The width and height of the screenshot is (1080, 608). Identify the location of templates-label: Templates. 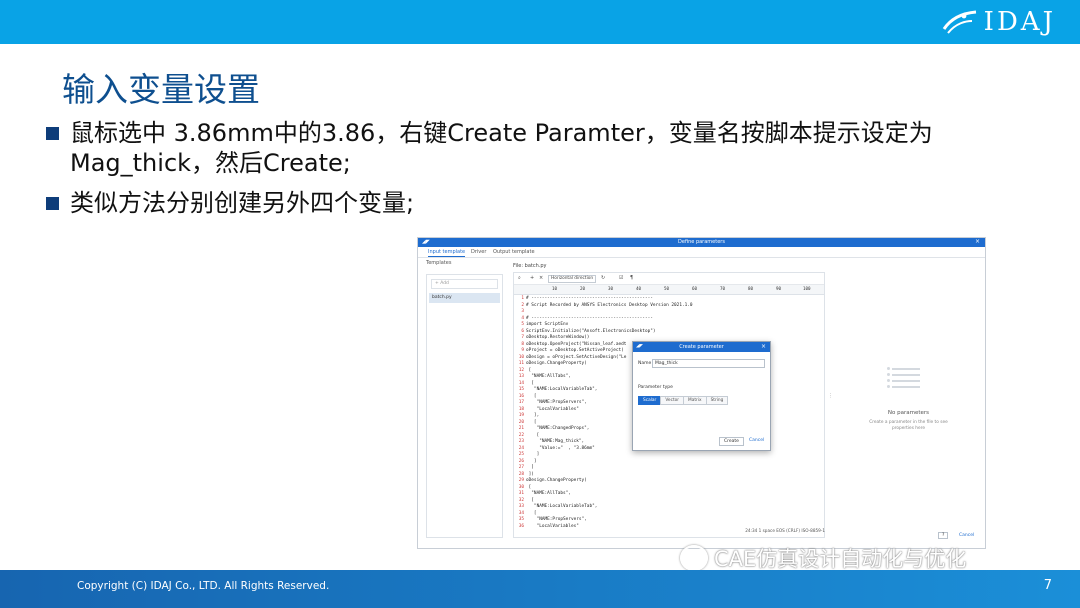
(439, 263).